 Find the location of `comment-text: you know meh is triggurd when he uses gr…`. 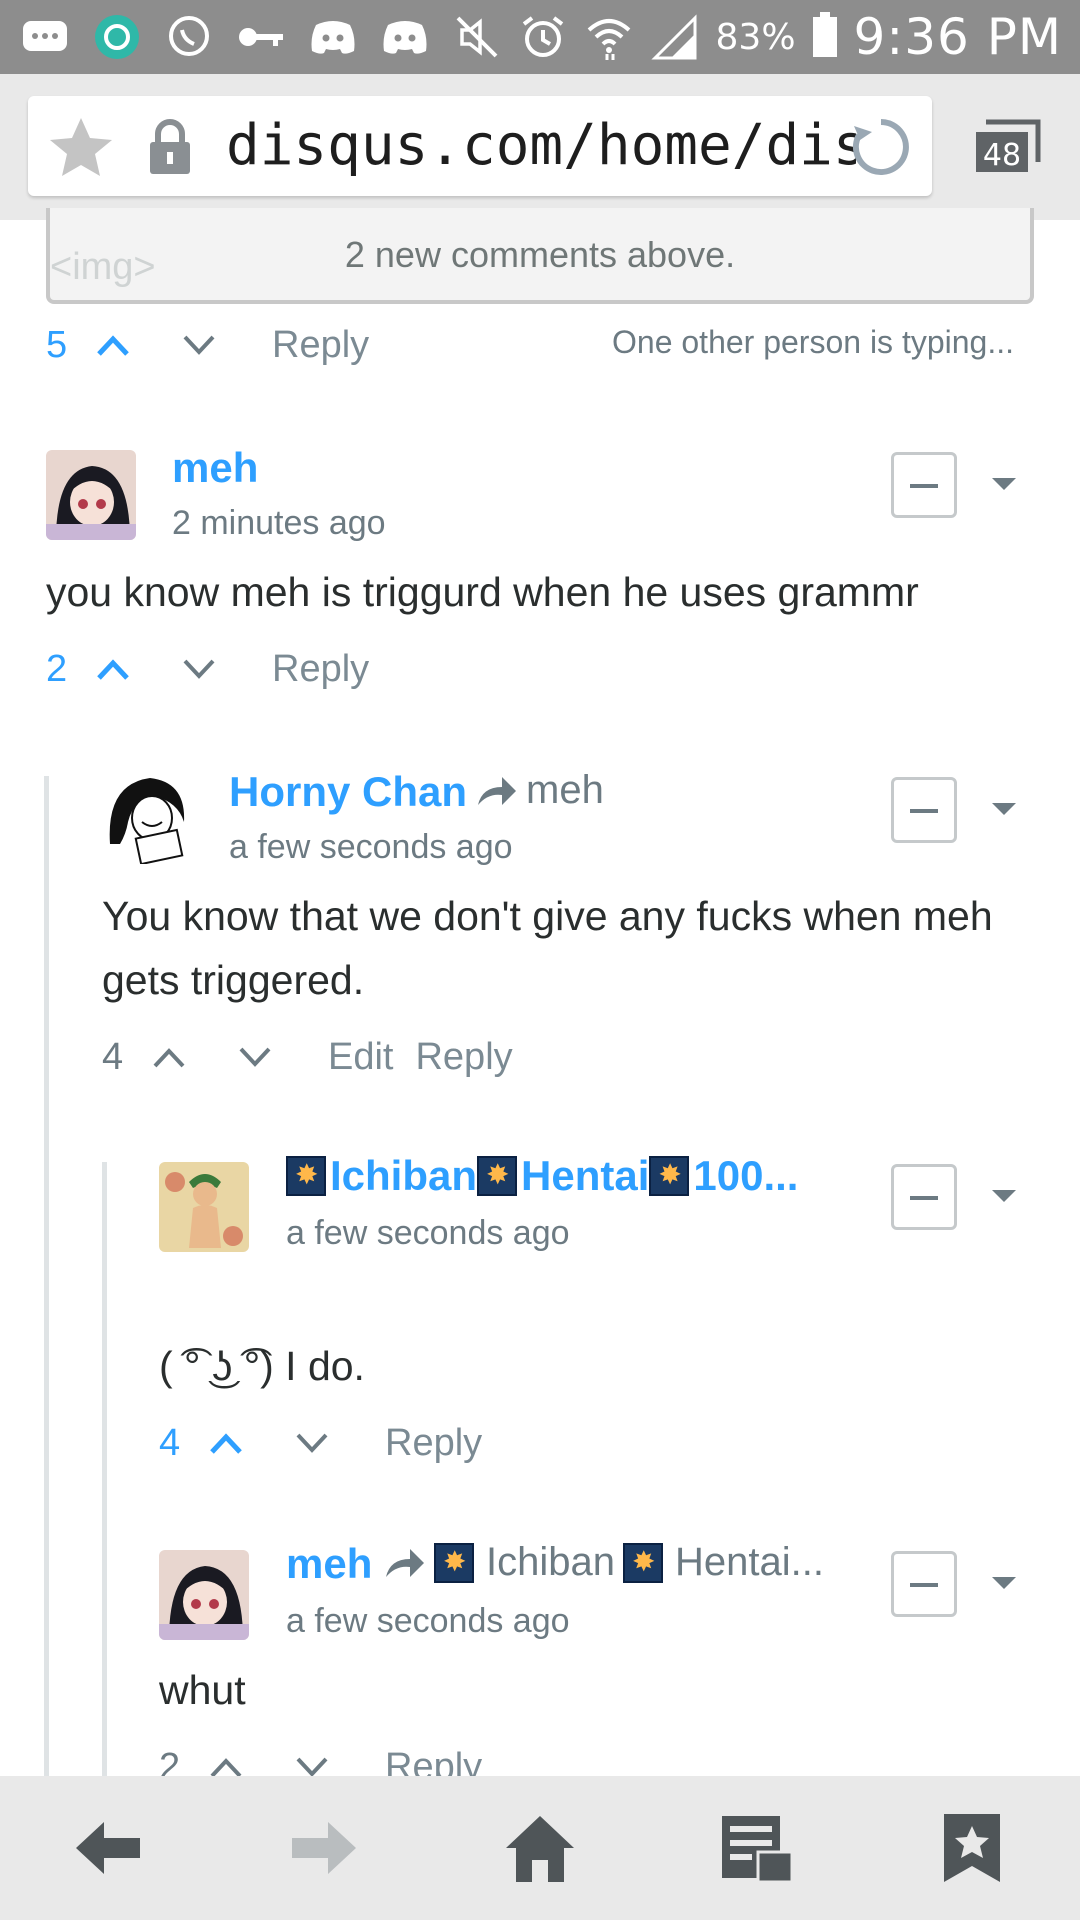

comment-text: you know meh is triggurd when he uses gr… is located at coordinates (482, 592).